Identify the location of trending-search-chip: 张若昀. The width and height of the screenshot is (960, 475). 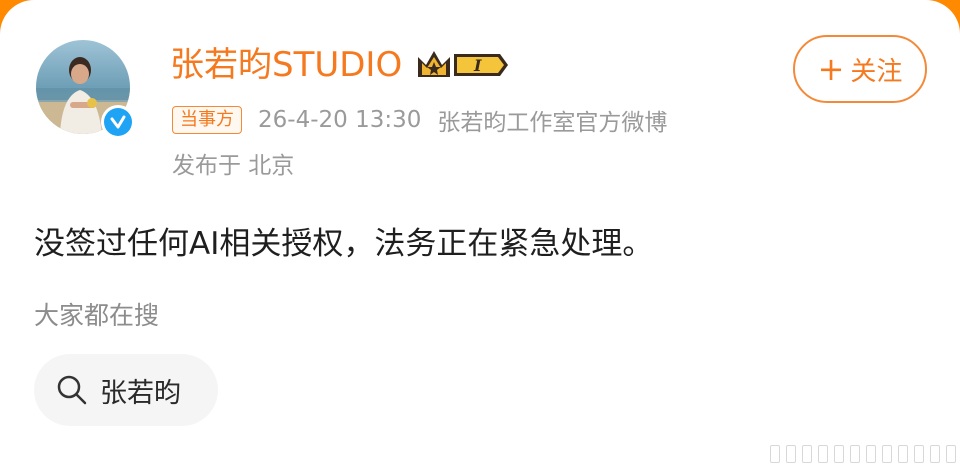
(126, 390).